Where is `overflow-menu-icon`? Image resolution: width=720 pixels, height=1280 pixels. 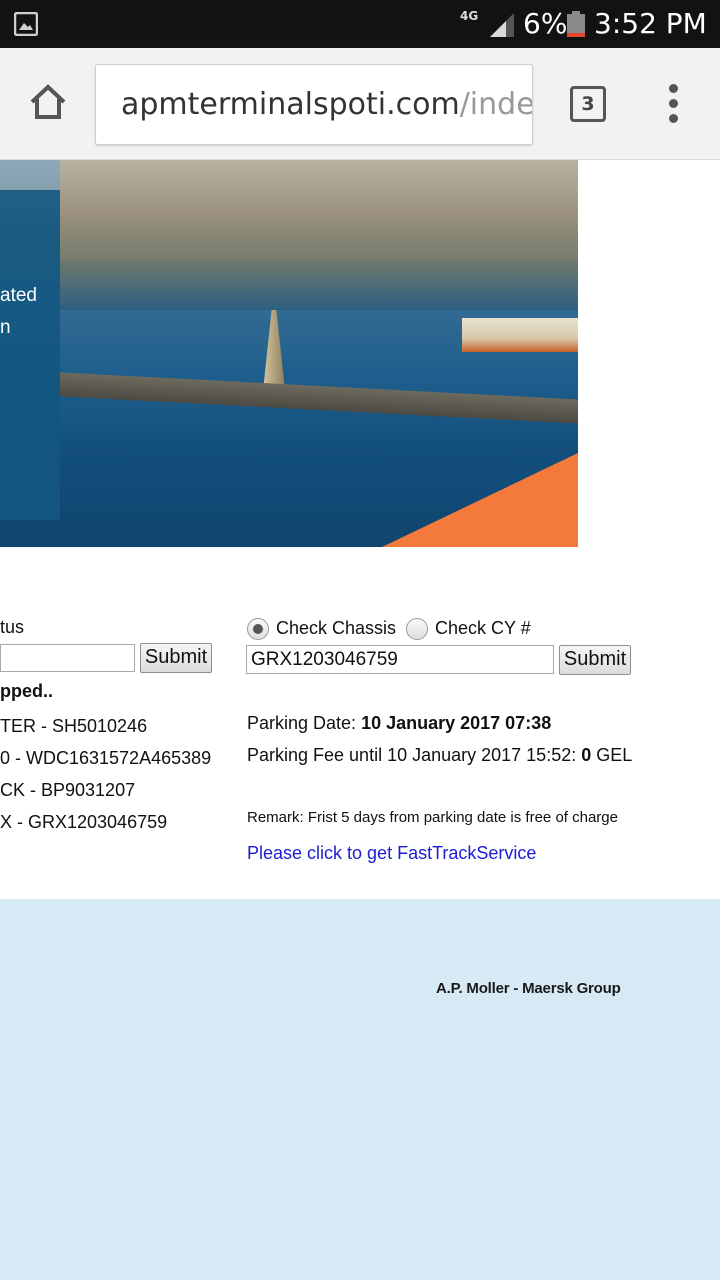 overflow-menu-icon is located at coordinates (674, 104).